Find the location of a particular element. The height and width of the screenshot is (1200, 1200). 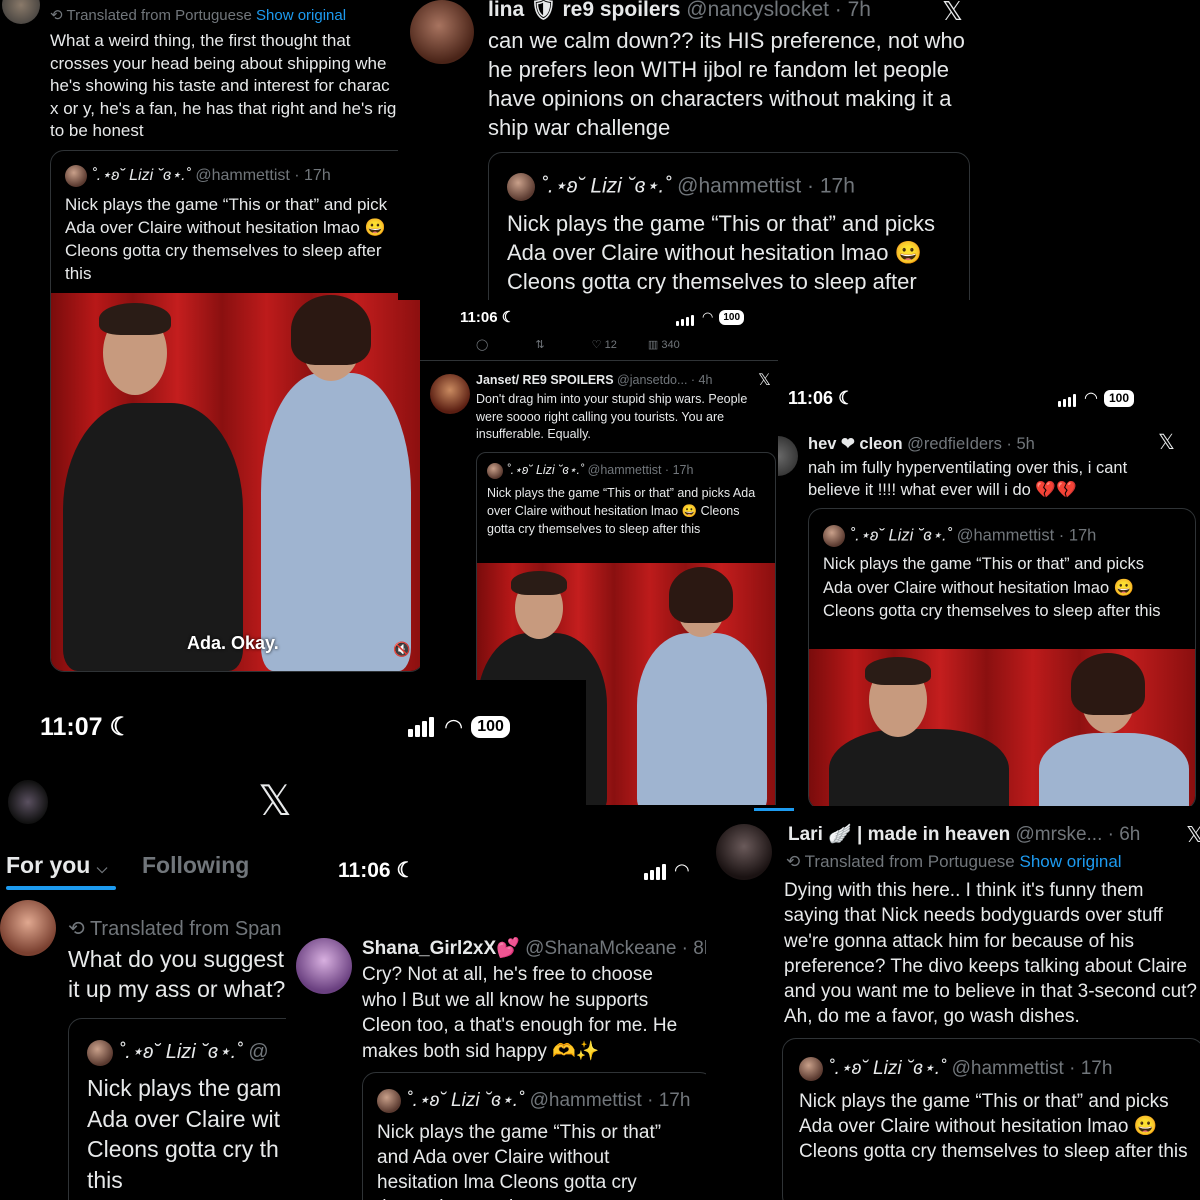

video-caption: Ada. Okay. is located at coordinates (233, 643).